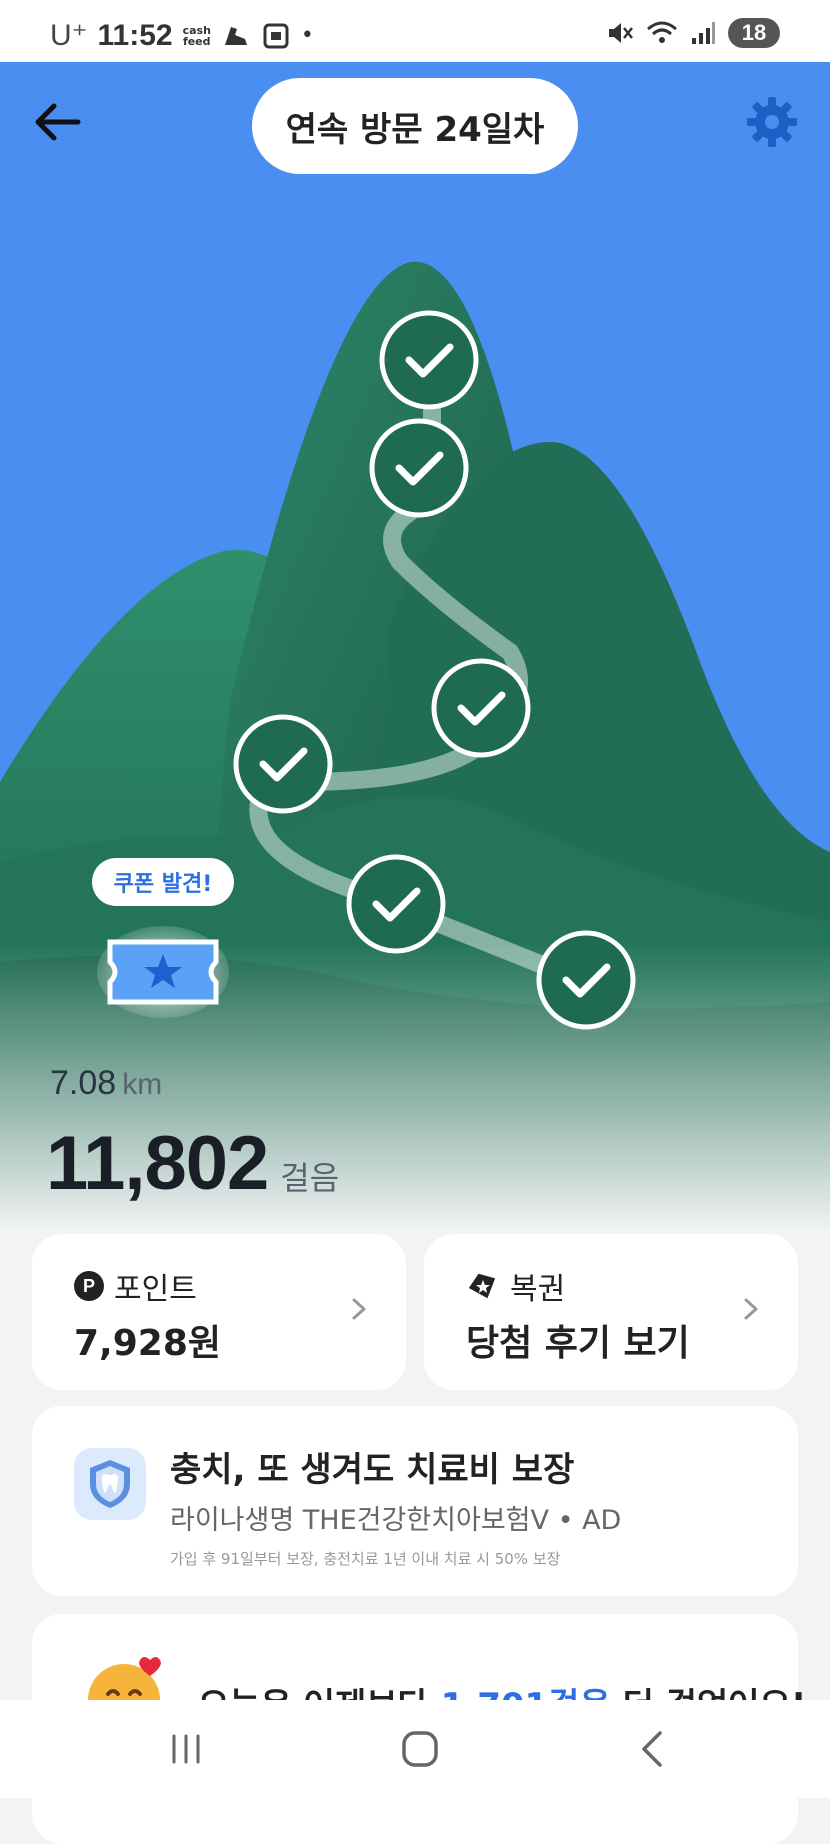  Describe the element at coordinates (365, 1559) in the screenshot. I see `ad-fine-print: 가입 후 91일부터 보장, 충전치료 1년 이내 치료 시 50% 보장` at that location.